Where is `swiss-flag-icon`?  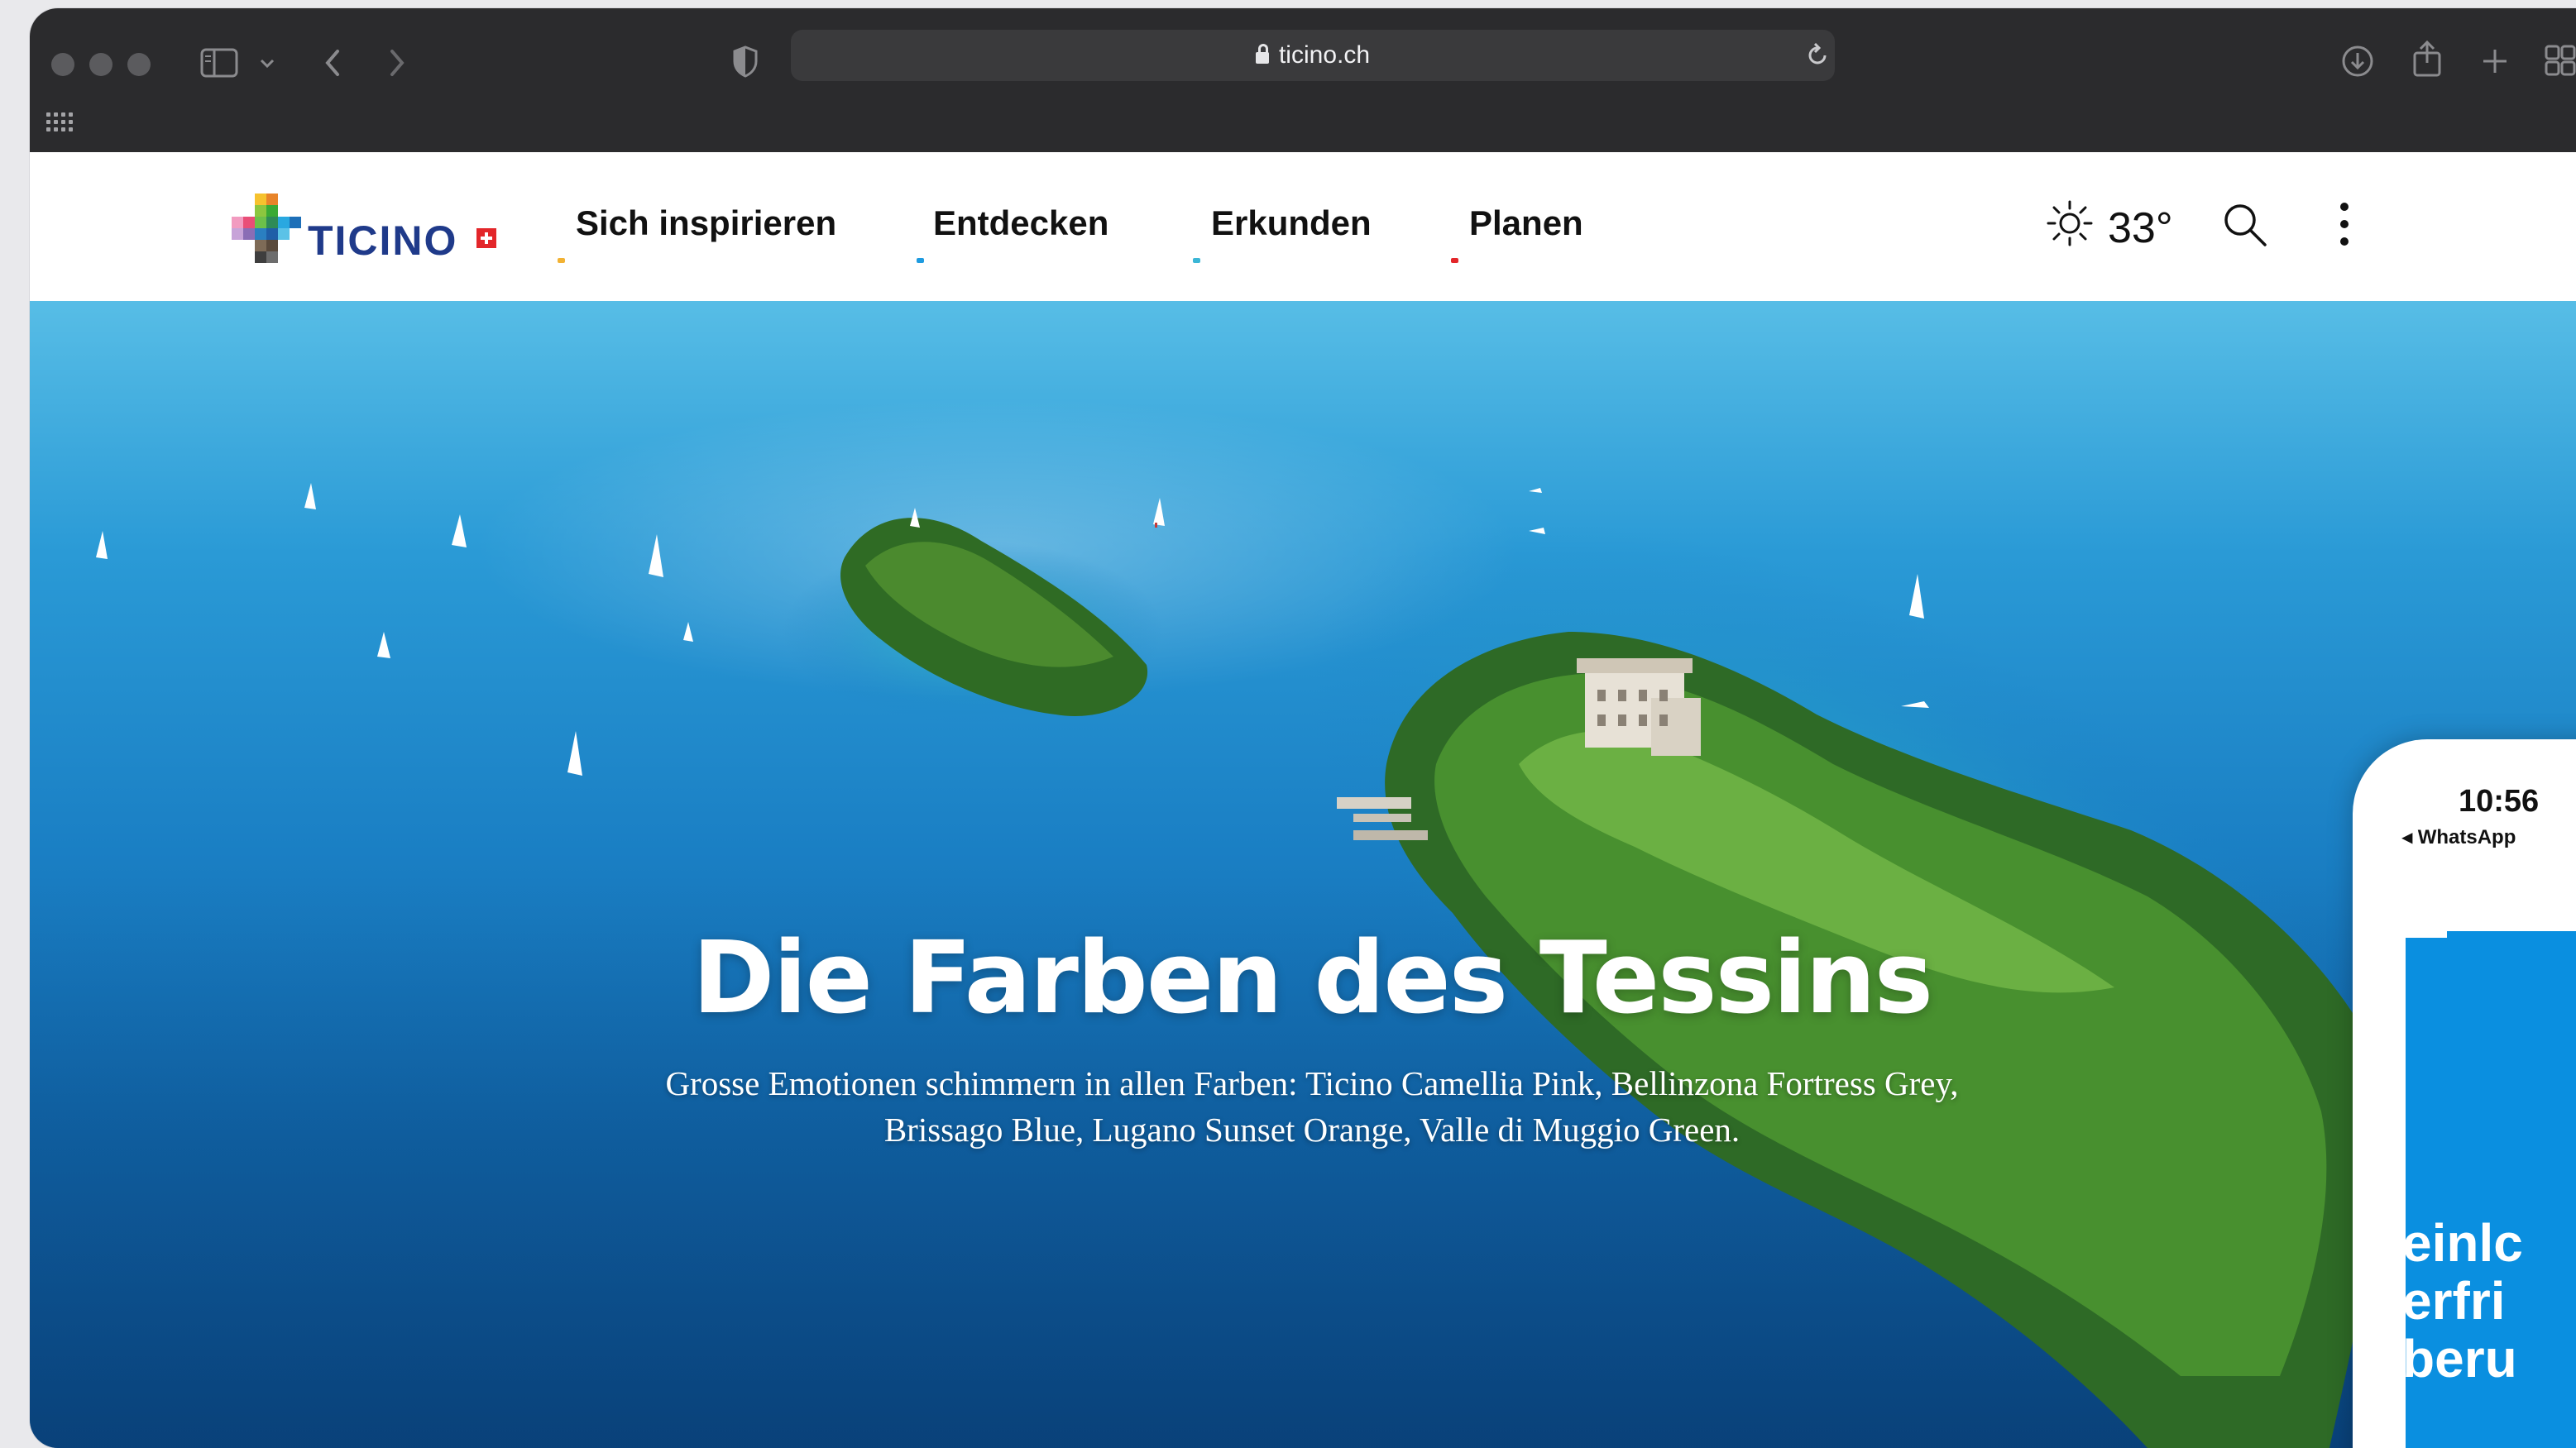
swiss-flag-icon is located at coordinates (486, 238).